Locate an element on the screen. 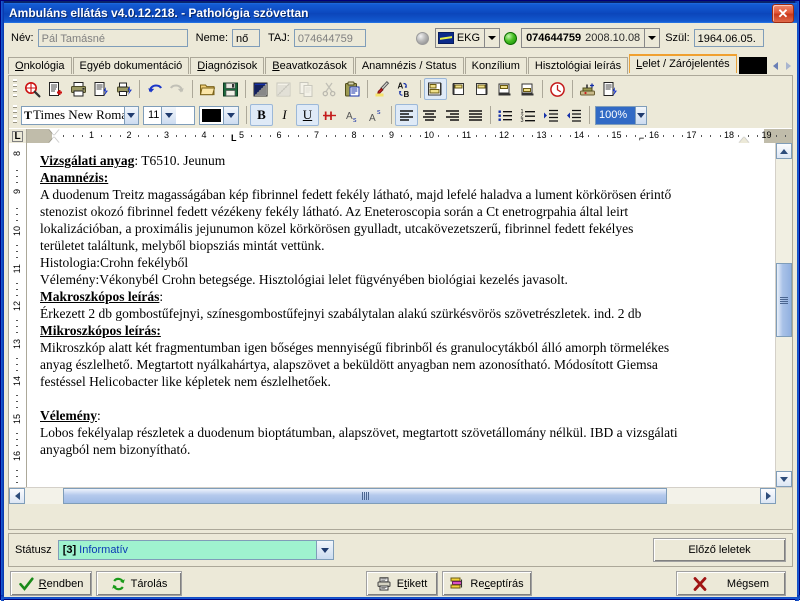 Image resolution: width=800 pixels, height=601 pixels. redo-icon is located at coordinates (177, 89).